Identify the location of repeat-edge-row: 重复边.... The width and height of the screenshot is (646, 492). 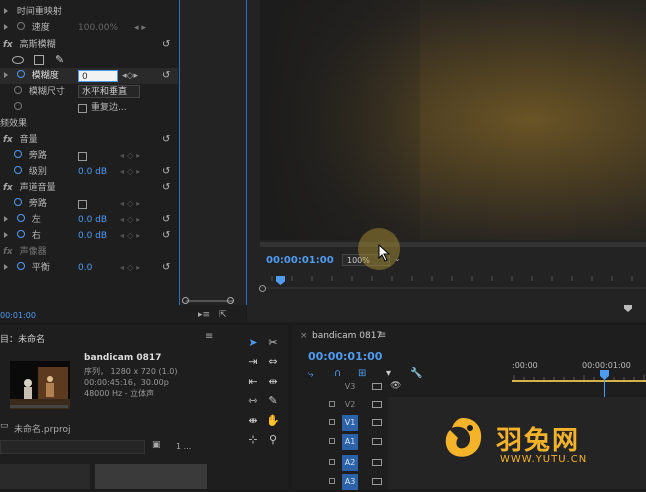
(89, 108).